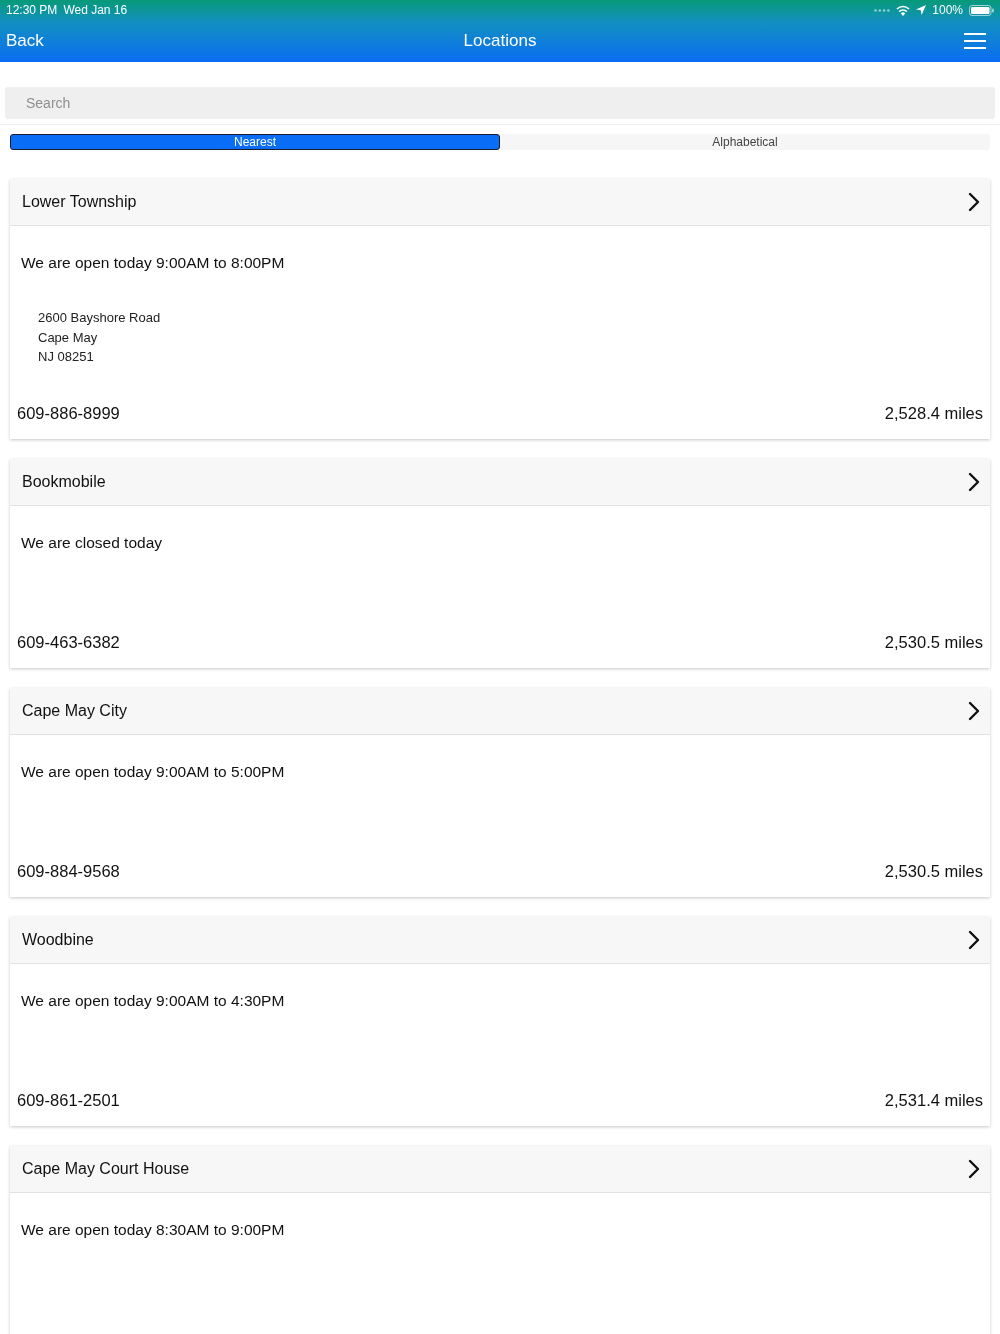 Image resolution: width=1000 pixels, height=1334 pixels. I want to click on address-line: Cape May, so click(68, 337).